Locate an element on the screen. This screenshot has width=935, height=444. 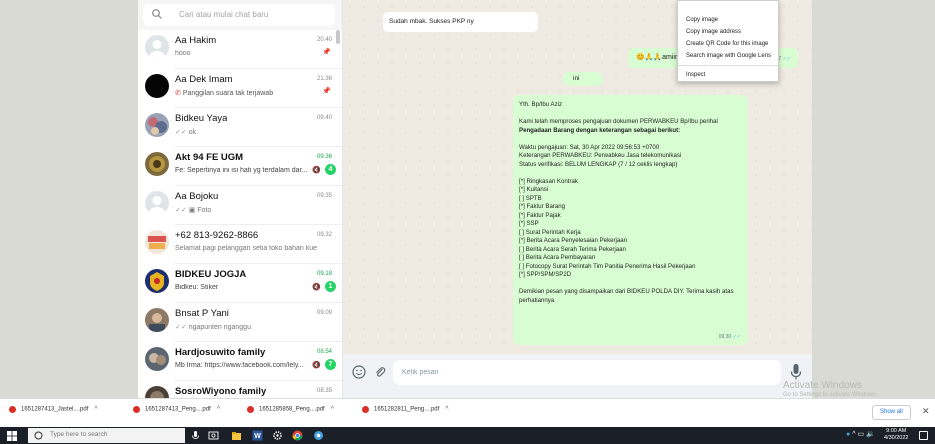
word-icon: W is located at coordinates (257, 435).